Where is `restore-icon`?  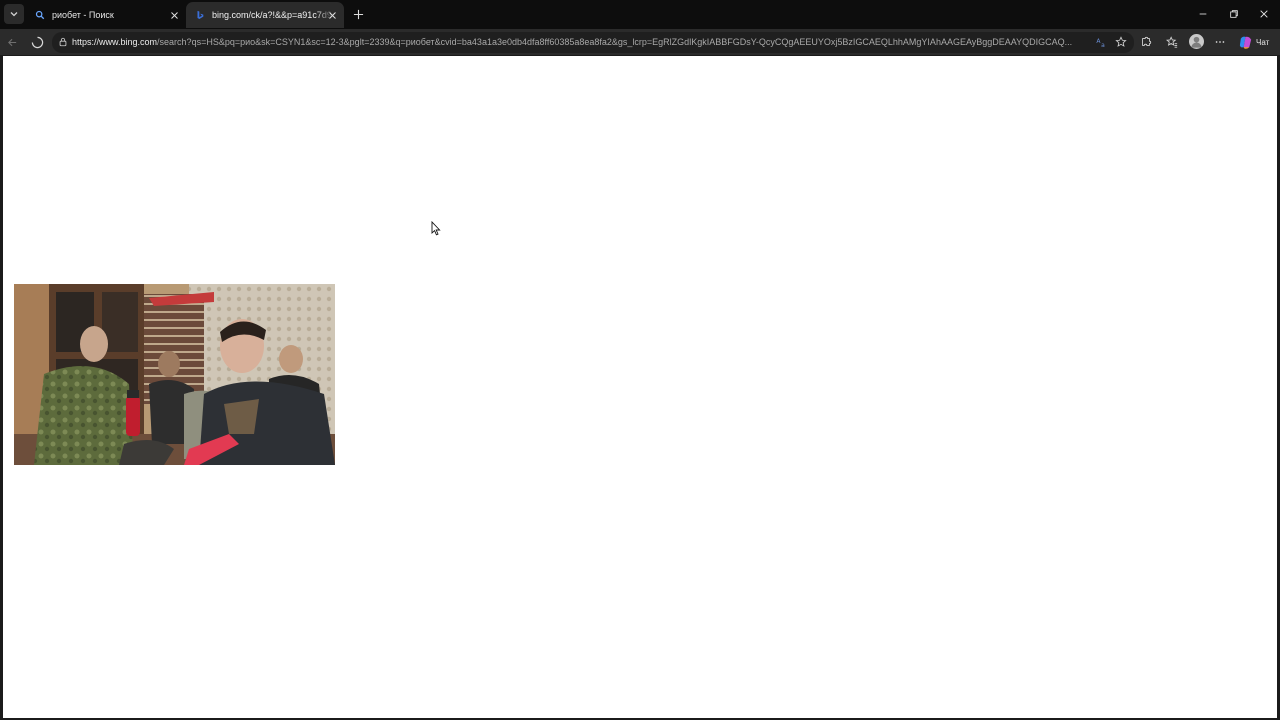
restore-icon is located at coordinates (1234, 14).